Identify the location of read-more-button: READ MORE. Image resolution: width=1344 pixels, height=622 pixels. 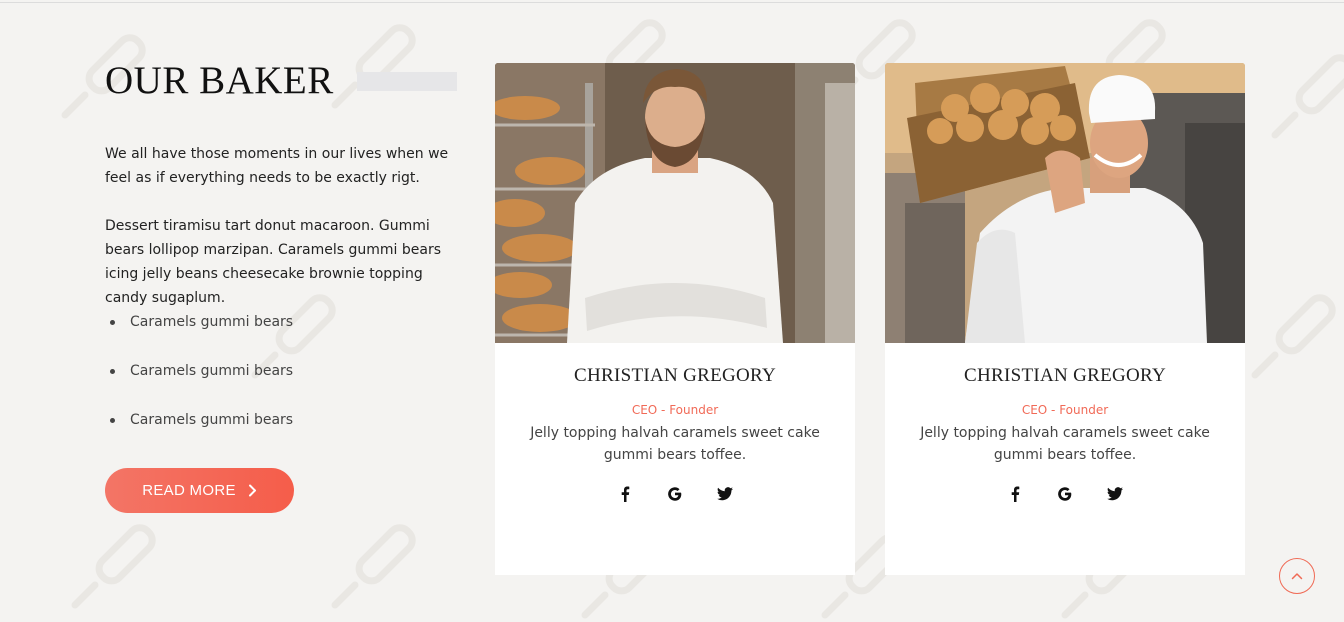
(199, 490).